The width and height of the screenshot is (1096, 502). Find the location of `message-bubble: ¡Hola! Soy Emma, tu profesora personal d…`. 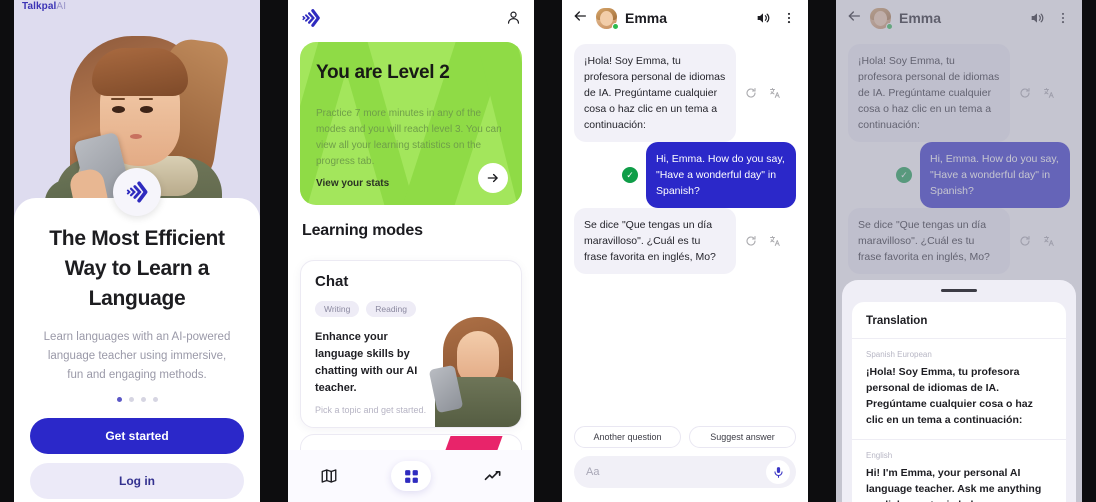

message-bubble: ¡Hola! Soy Emma, tu profesora personal d… is located at coordinates (655, 93).